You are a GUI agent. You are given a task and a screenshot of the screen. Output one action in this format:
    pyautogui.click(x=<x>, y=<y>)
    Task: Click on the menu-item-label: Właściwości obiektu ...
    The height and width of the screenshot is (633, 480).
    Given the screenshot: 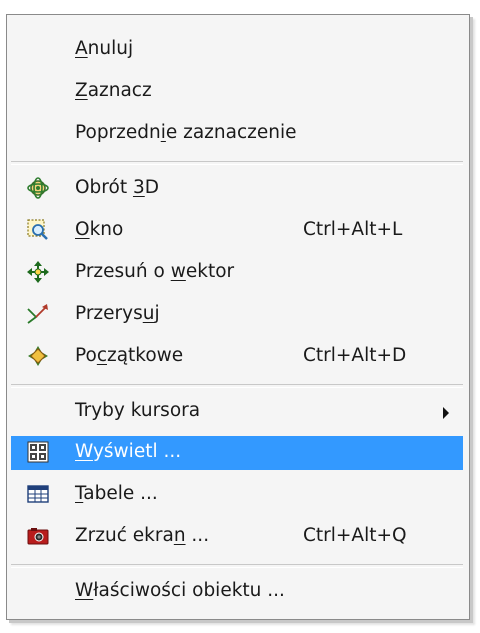 What is the action you would take?
    pyautogui.click(x=180, y=590)
    